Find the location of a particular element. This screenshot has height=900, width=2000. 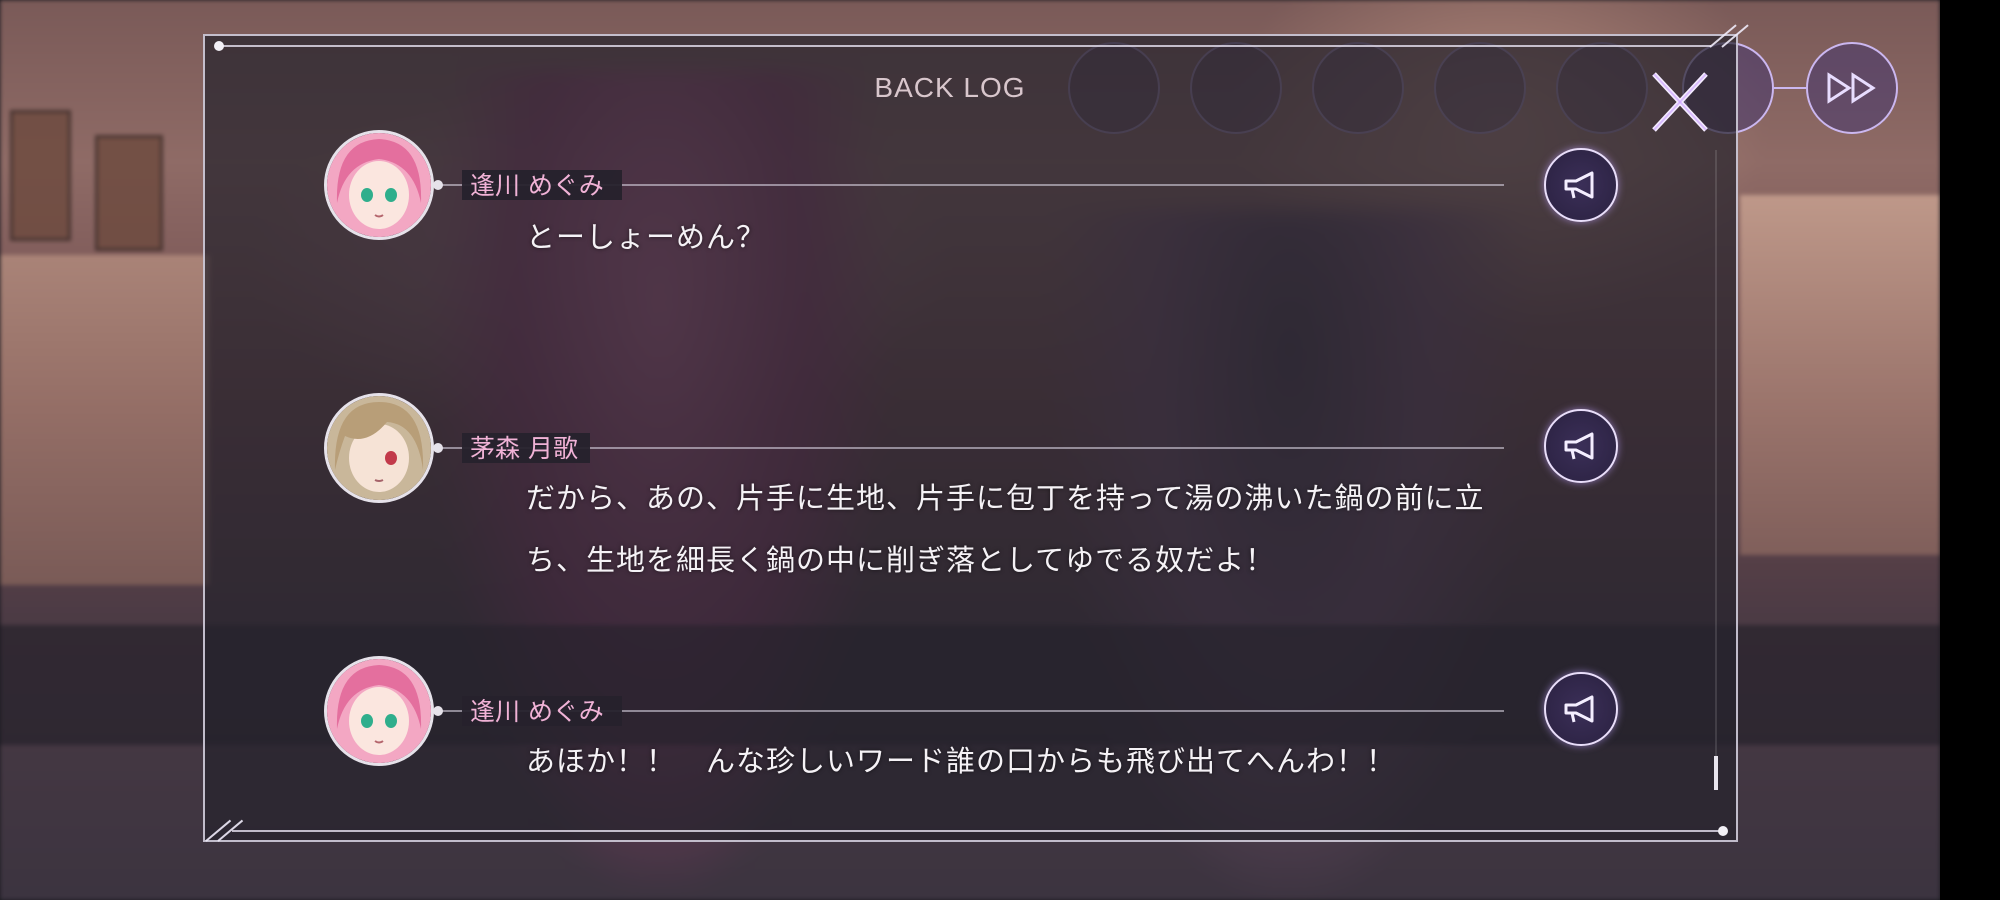

background-shelf is located at coordinates (105, 420).